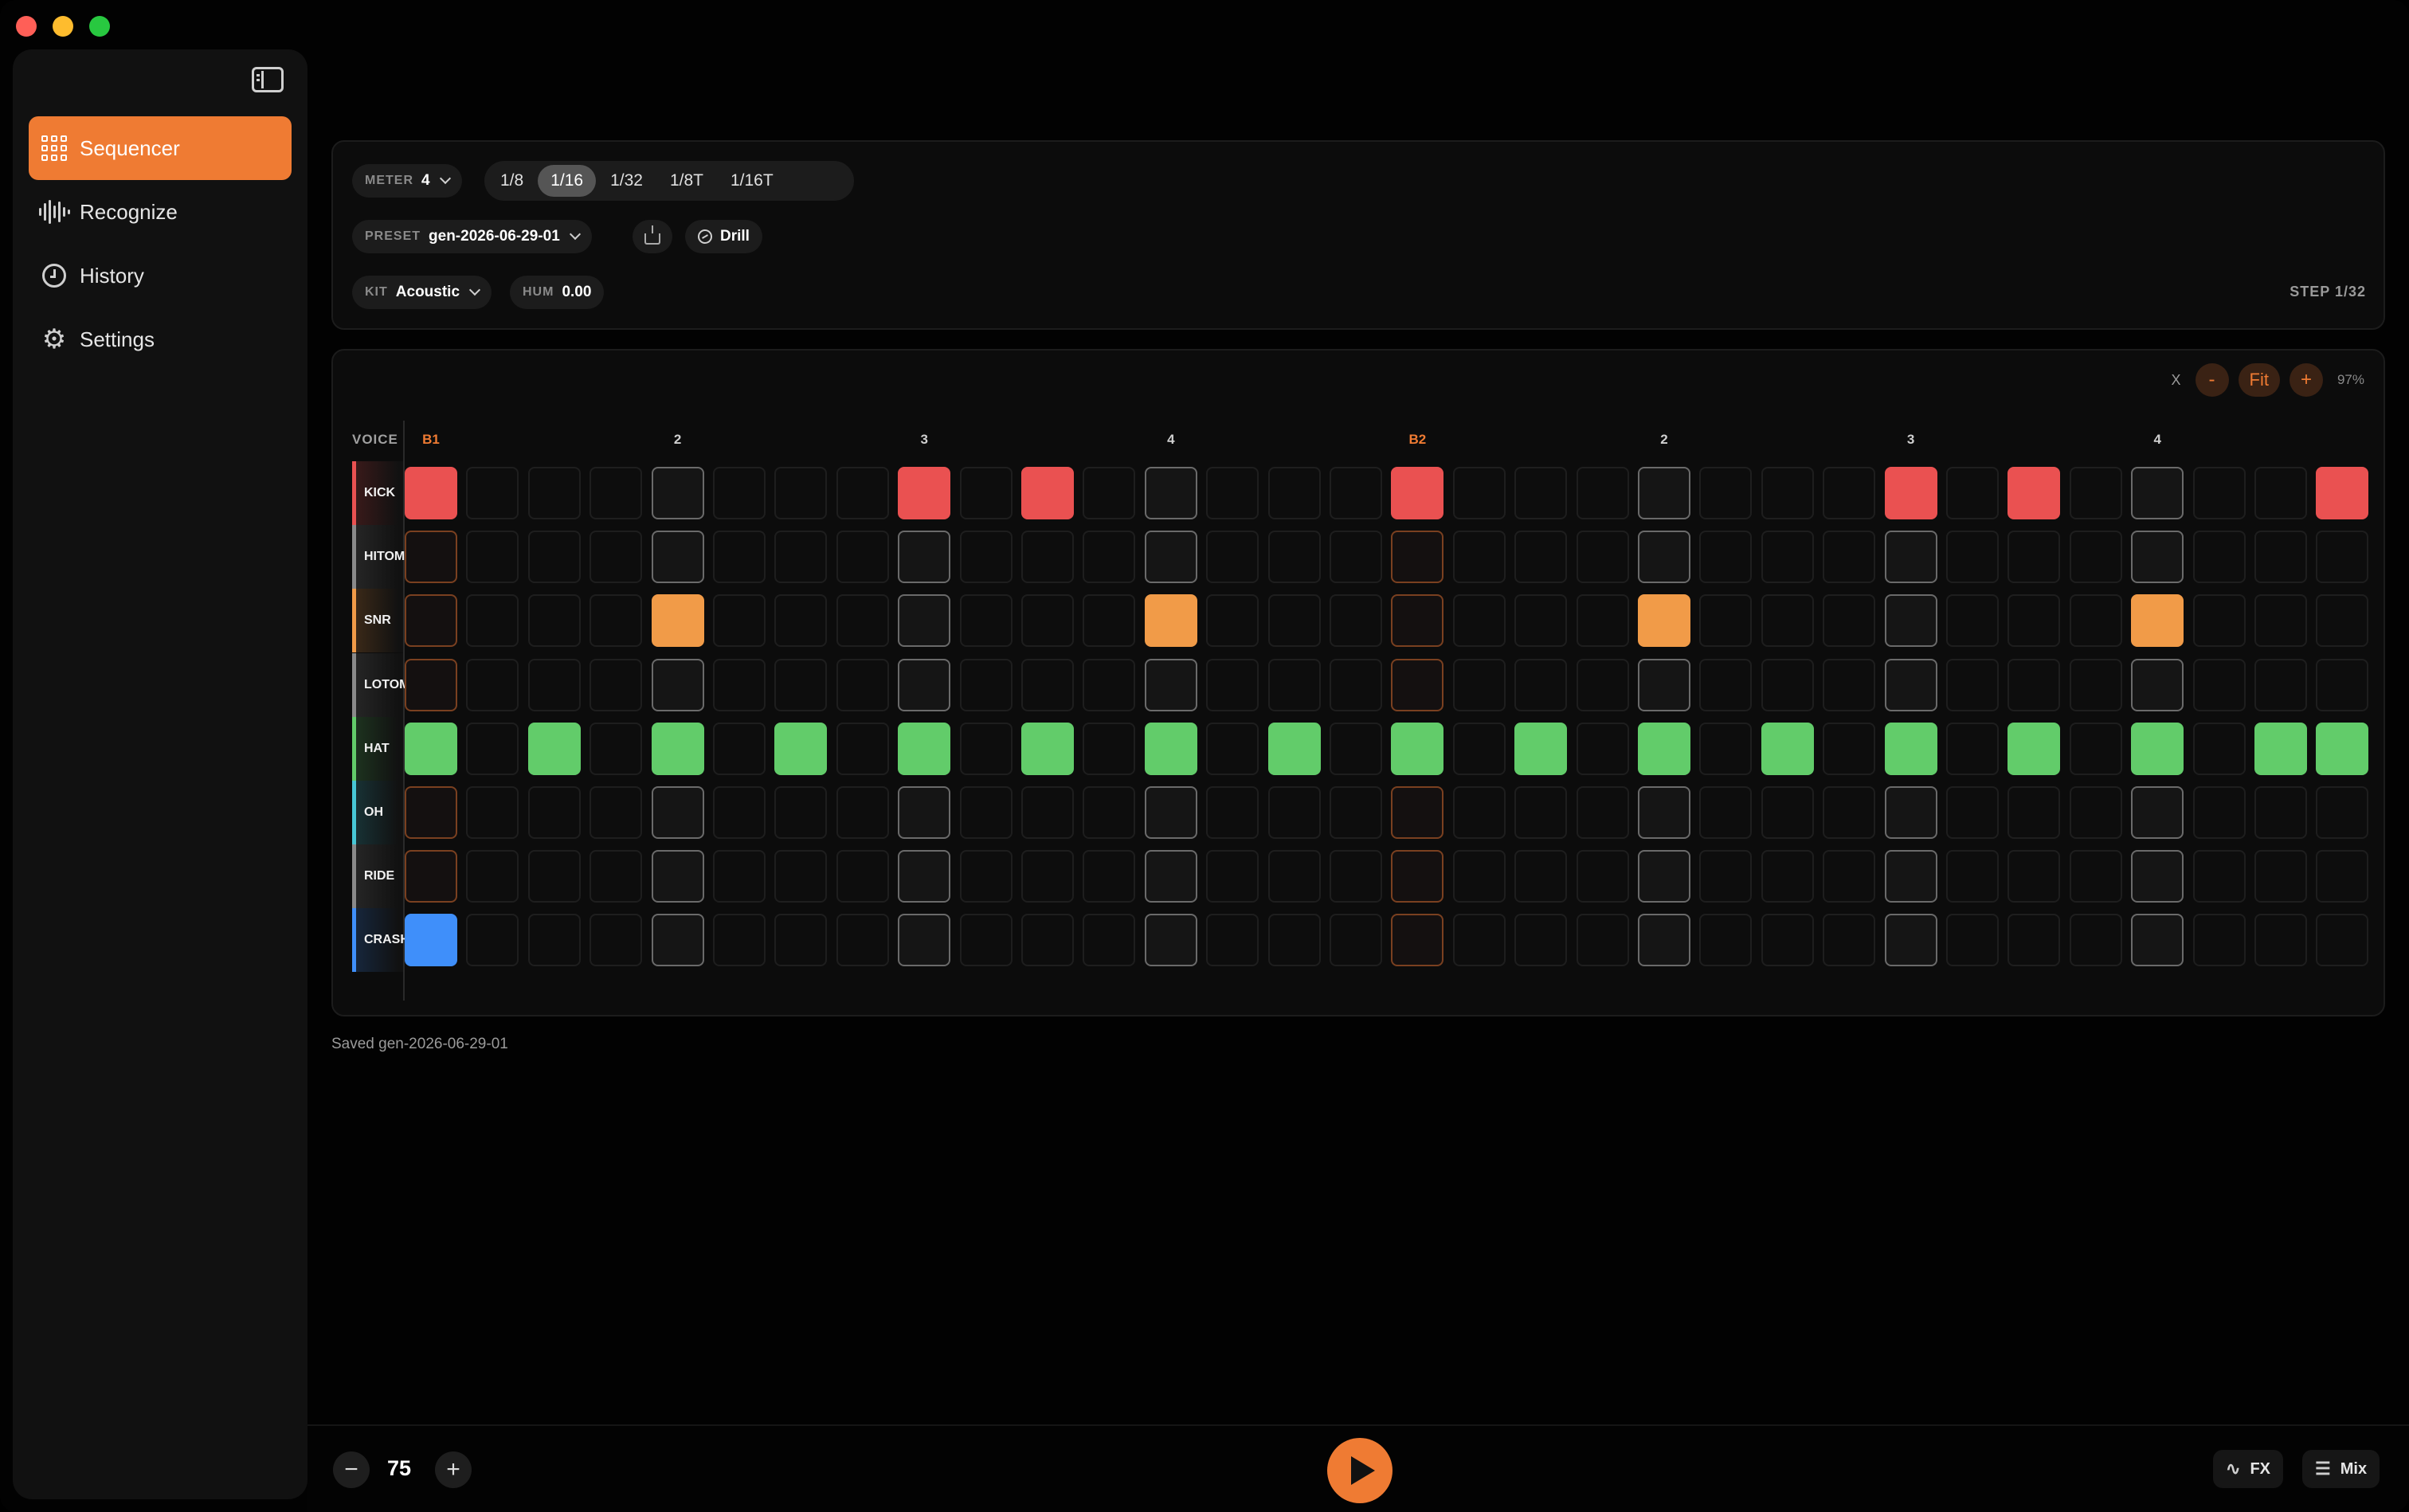 The width and height of the screenshot is (2409, 1512). What do you see at coordinates (160, 148) in the screenshot?
I see `sidebar-item-sequencer: Sequencer` at bounding box center [160, 148].